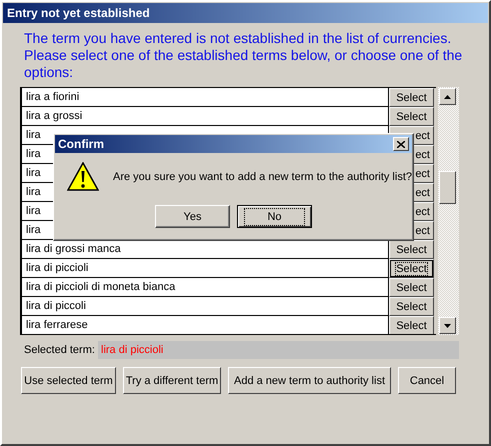 The image size is (491, 446). What do you see at coordinates (57, 268) in the screenshot?
I see `term-text: lira di piccioli` at bounding box center [57, 268].